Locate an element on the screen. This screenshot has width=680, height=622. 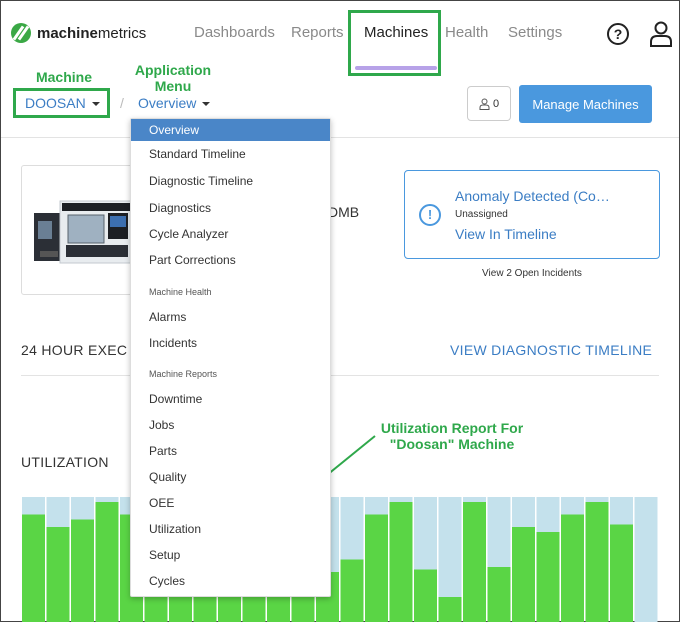
menu-item-setup: Setup is located at coordinates (230, 555).